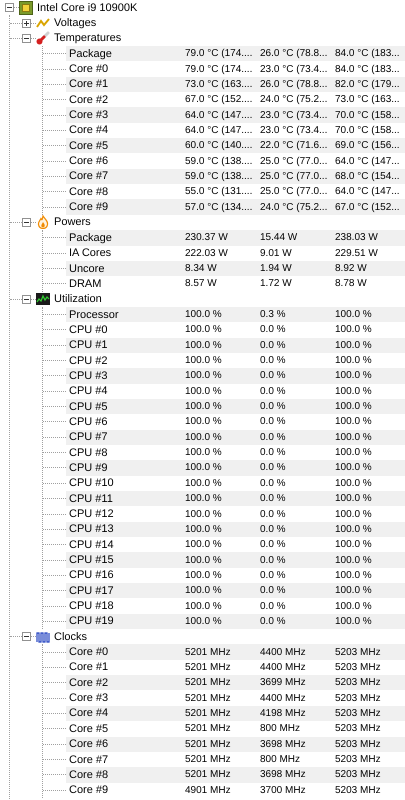  I want to click on sensor-row: CPU #13 100.0 % 0.0 % 100.0 %, so click(235, 530).